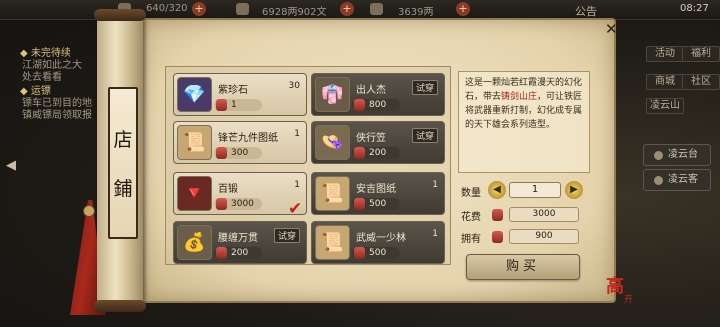  I want to click on shop-item-selected: 🔻 百锻 1 3000, so click(240, 193).